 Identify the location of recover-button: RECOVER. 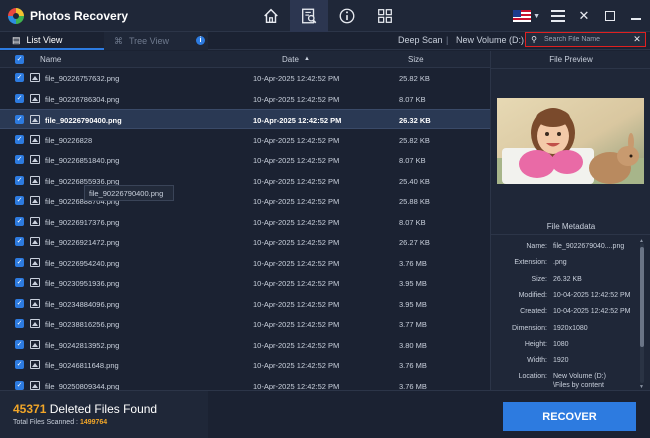
(569, 416).